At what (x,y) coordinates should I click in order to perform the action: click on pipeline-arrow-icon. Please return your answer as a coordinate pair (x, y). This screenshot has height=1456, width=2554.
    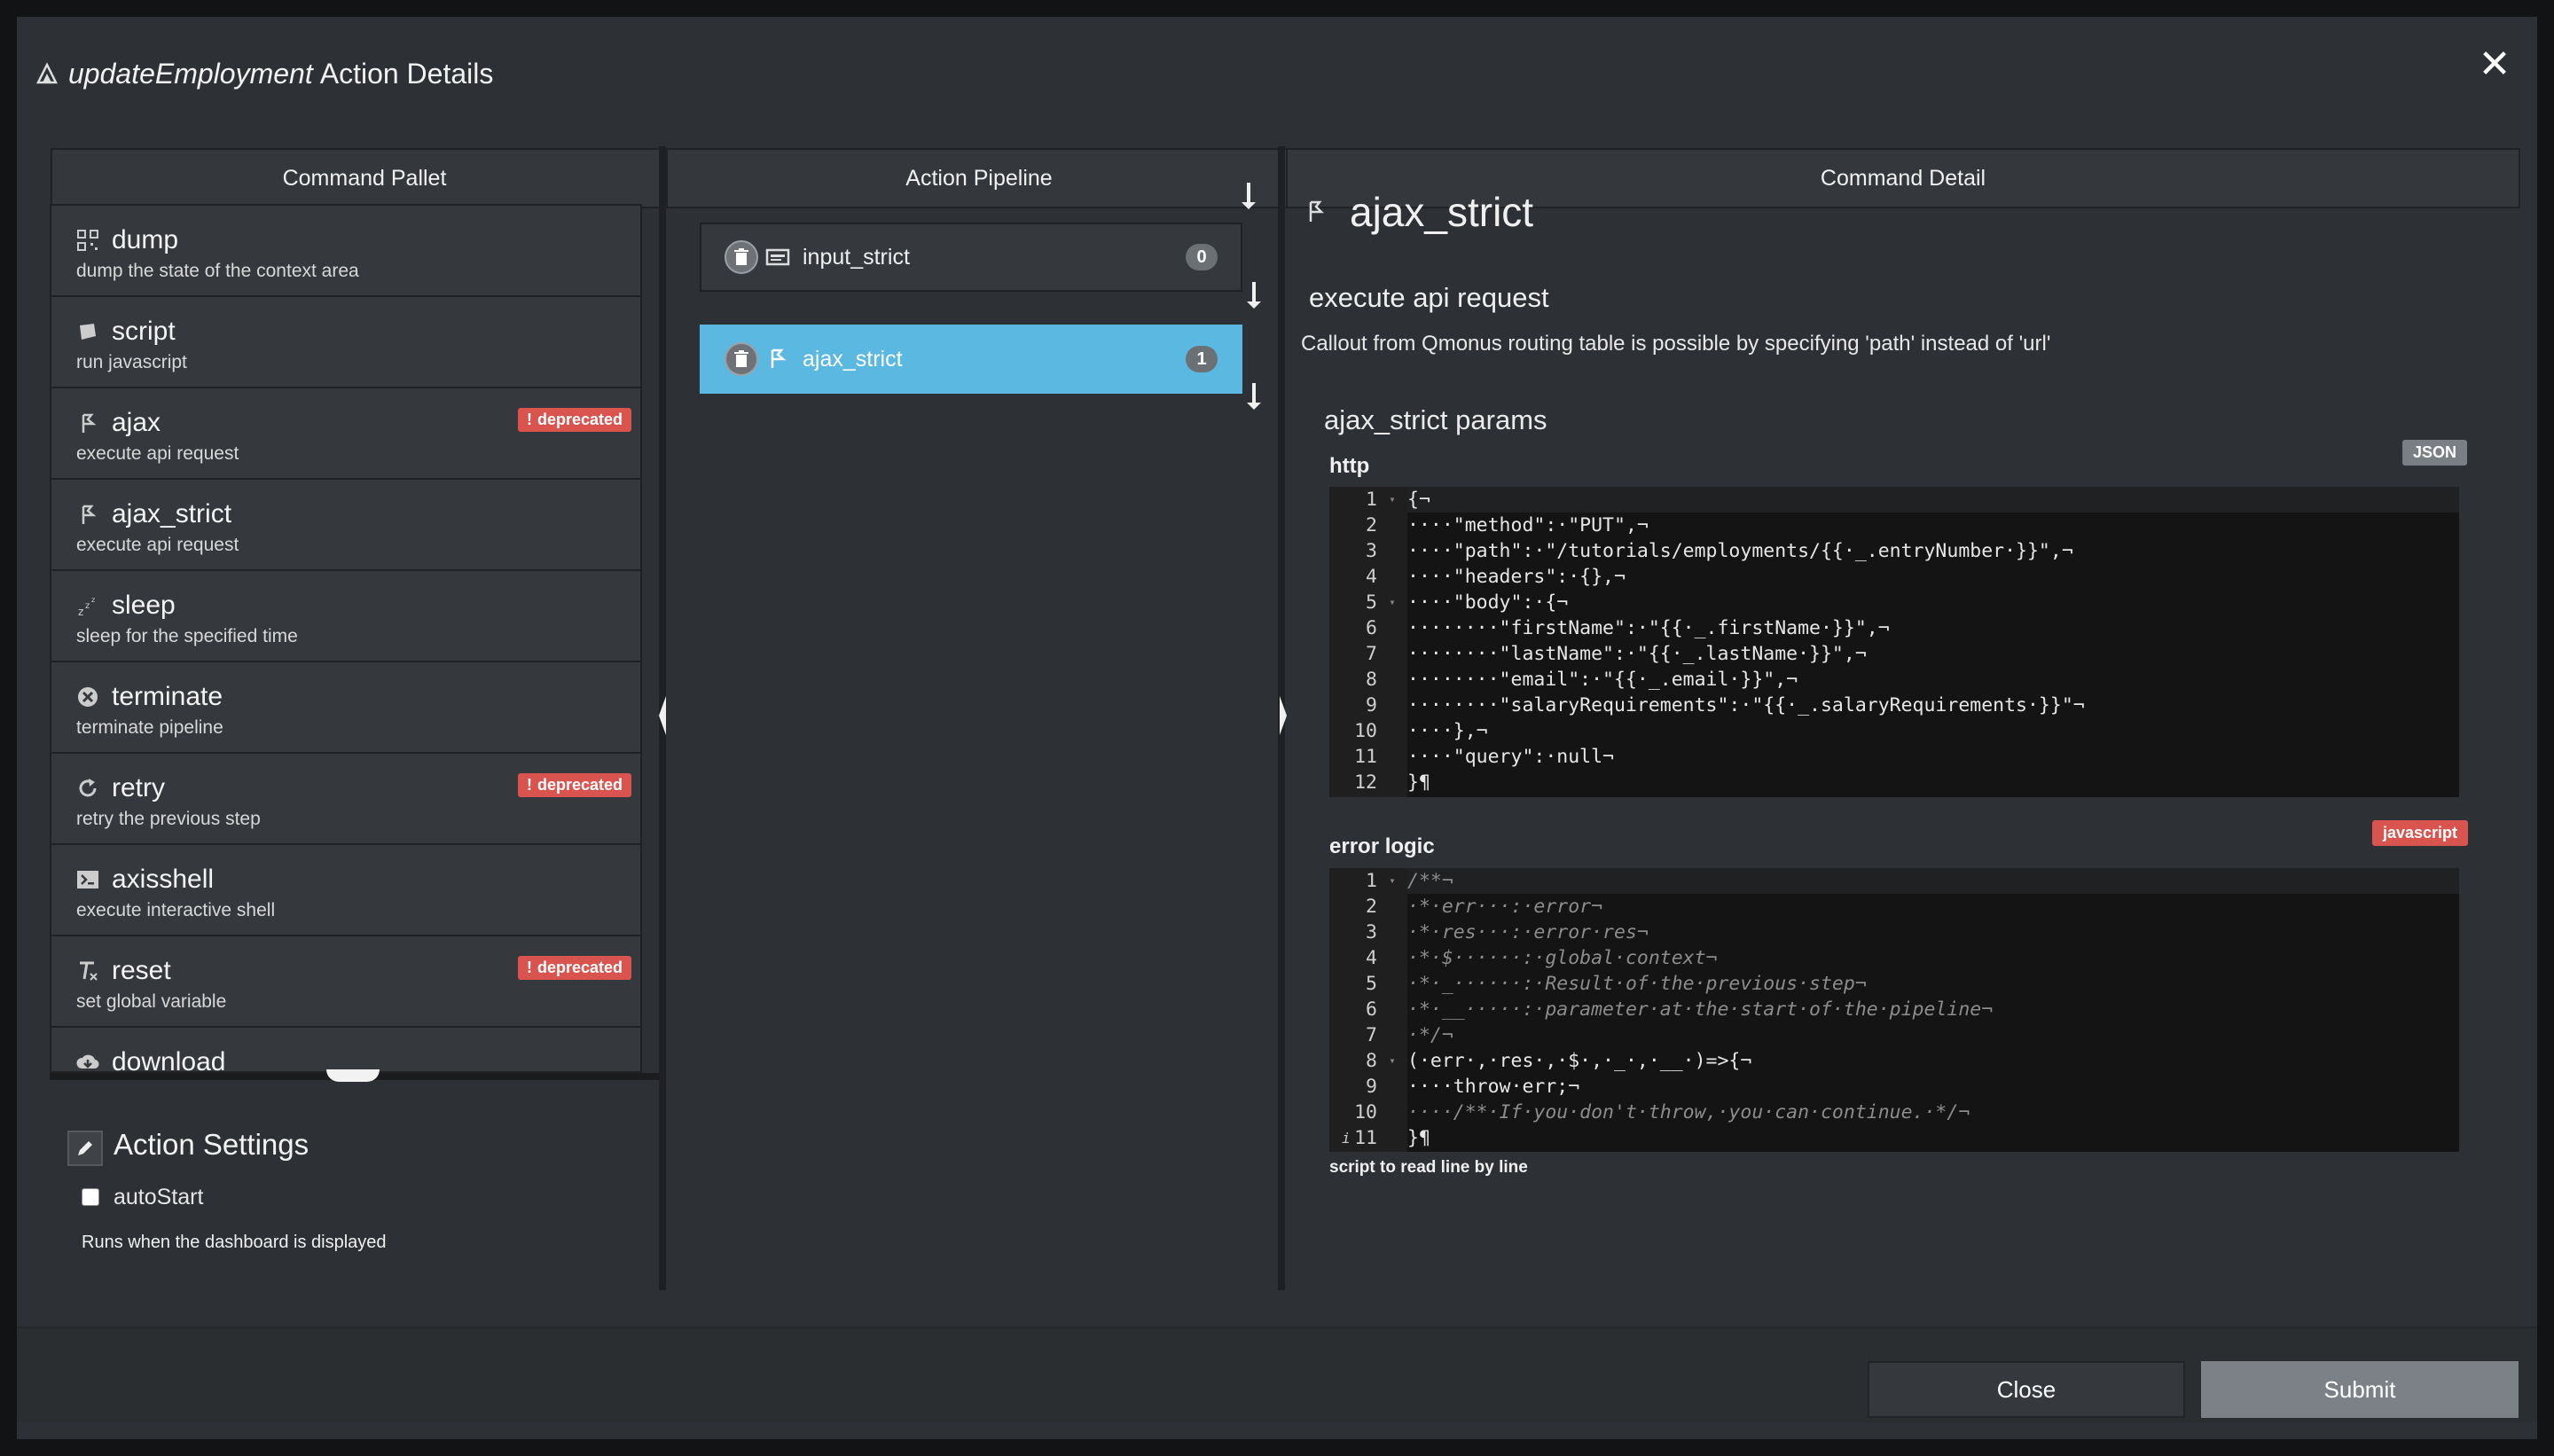
    Looking at the image, I should click on (1254, 396).